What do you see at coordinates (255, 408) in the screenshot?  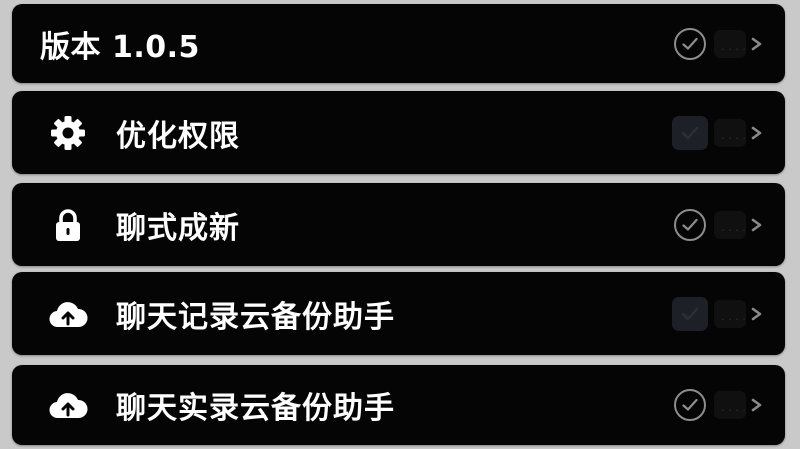 I see `chat-live-backup-label: 聊天实录云备份助手` at bounding box center [255, 408].